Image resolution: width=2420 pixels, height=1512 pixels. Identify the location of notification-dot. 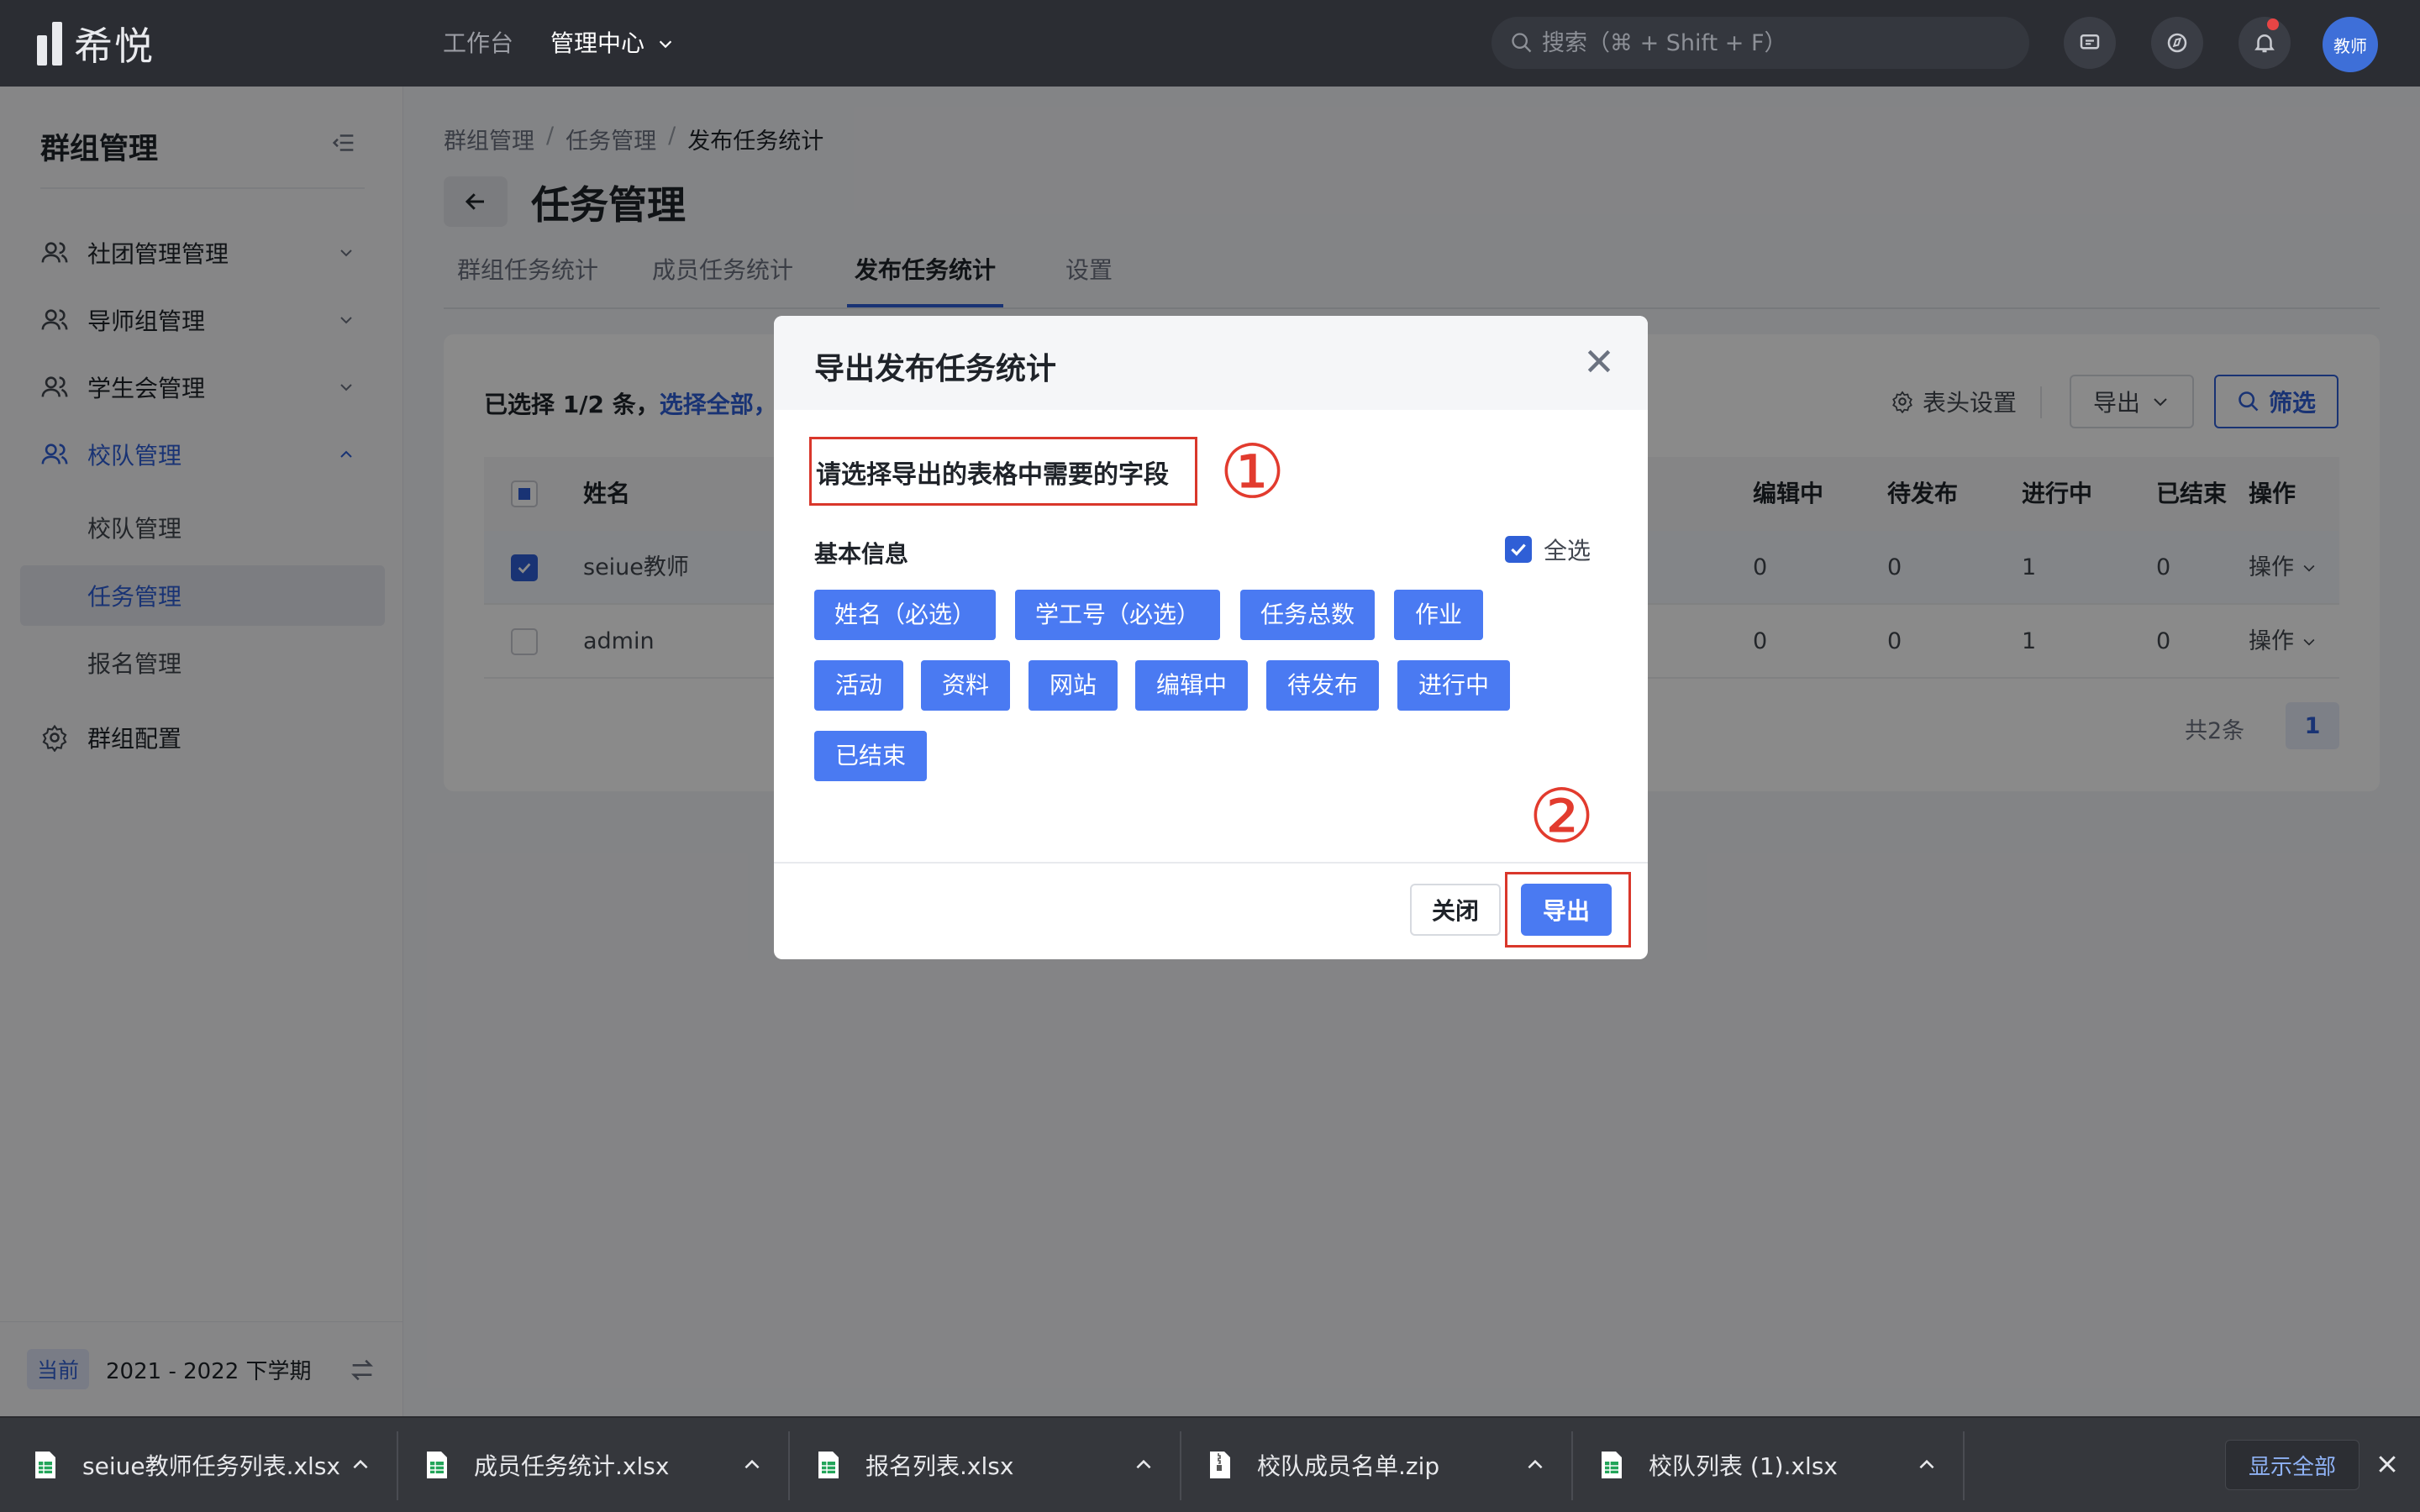
(2273, 24).